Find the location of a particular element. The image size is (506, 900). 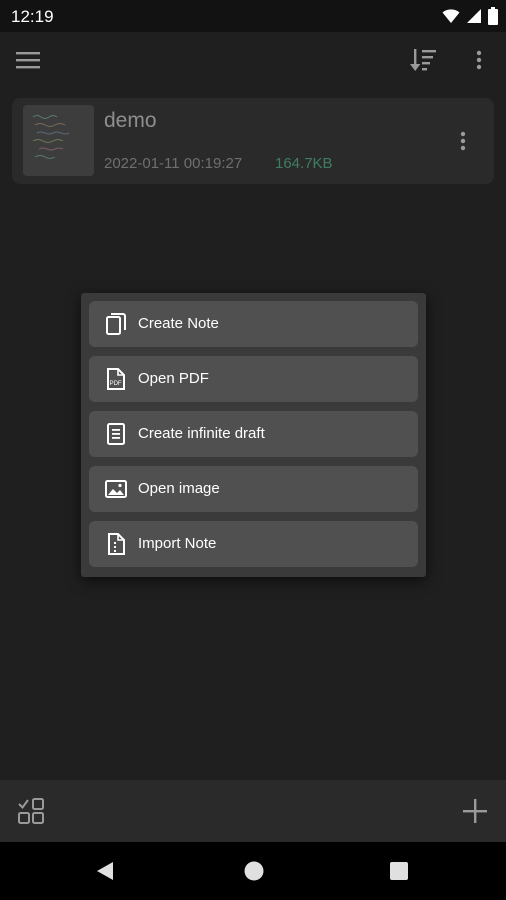

plus-icon is located at coordinates (475, 811).